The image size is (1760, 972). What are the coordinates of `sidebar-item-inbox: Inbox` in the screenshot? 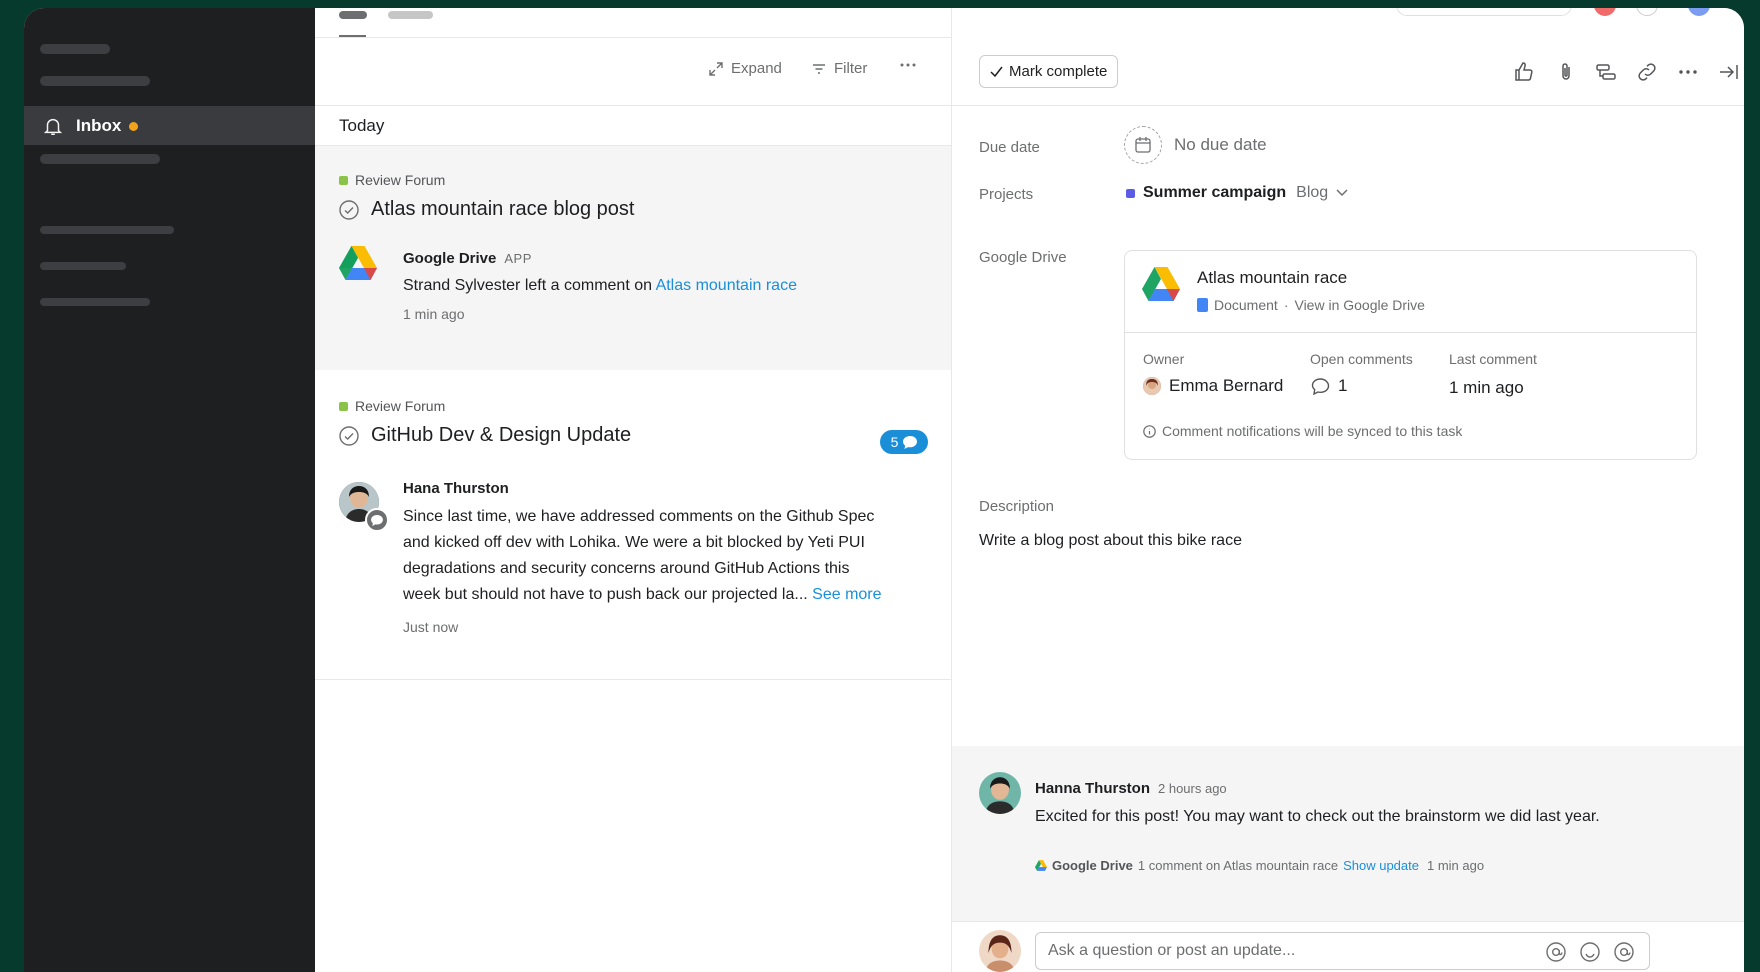 It's located at (169, 125).